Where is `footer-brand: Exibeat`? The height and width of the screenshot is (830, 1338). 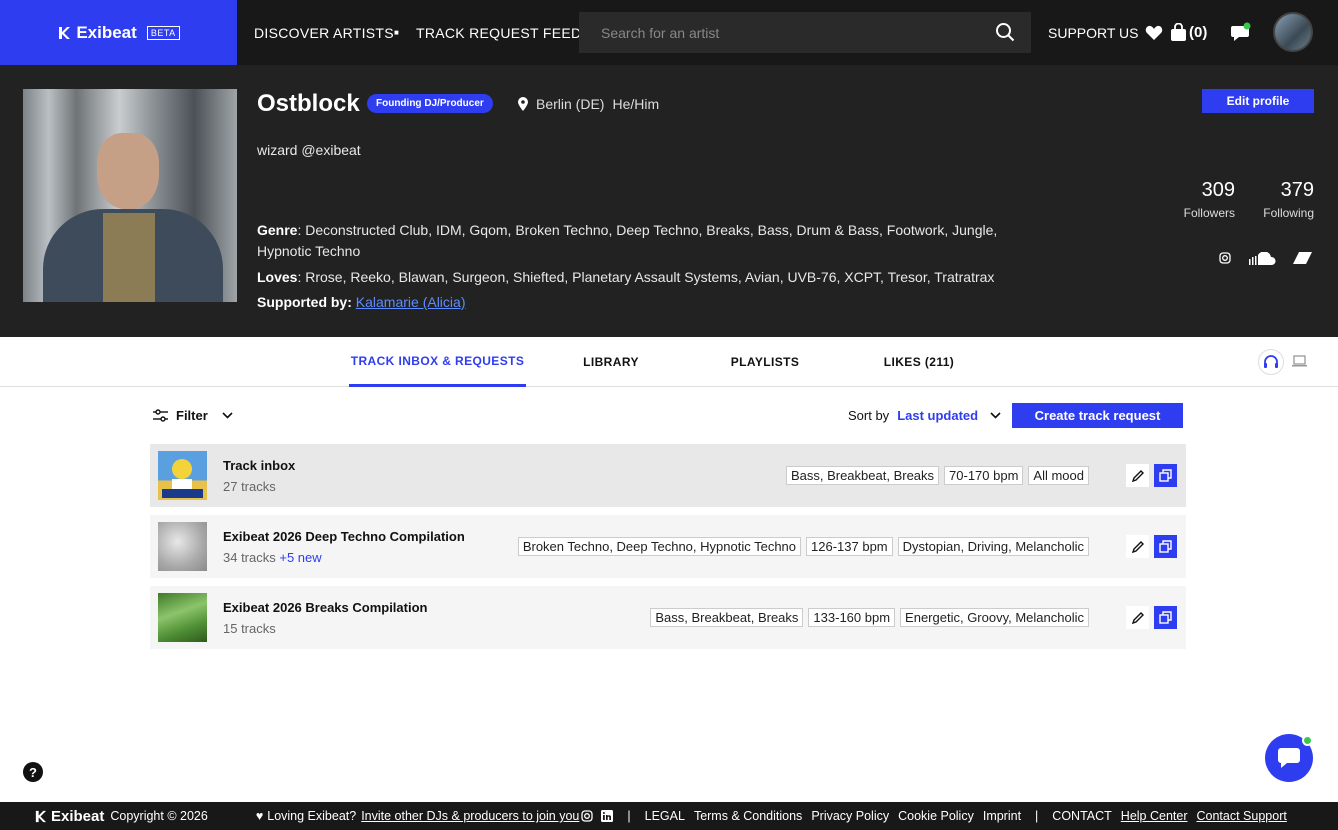 footer-brand: Exibeat is located at coordinates (69, 816).